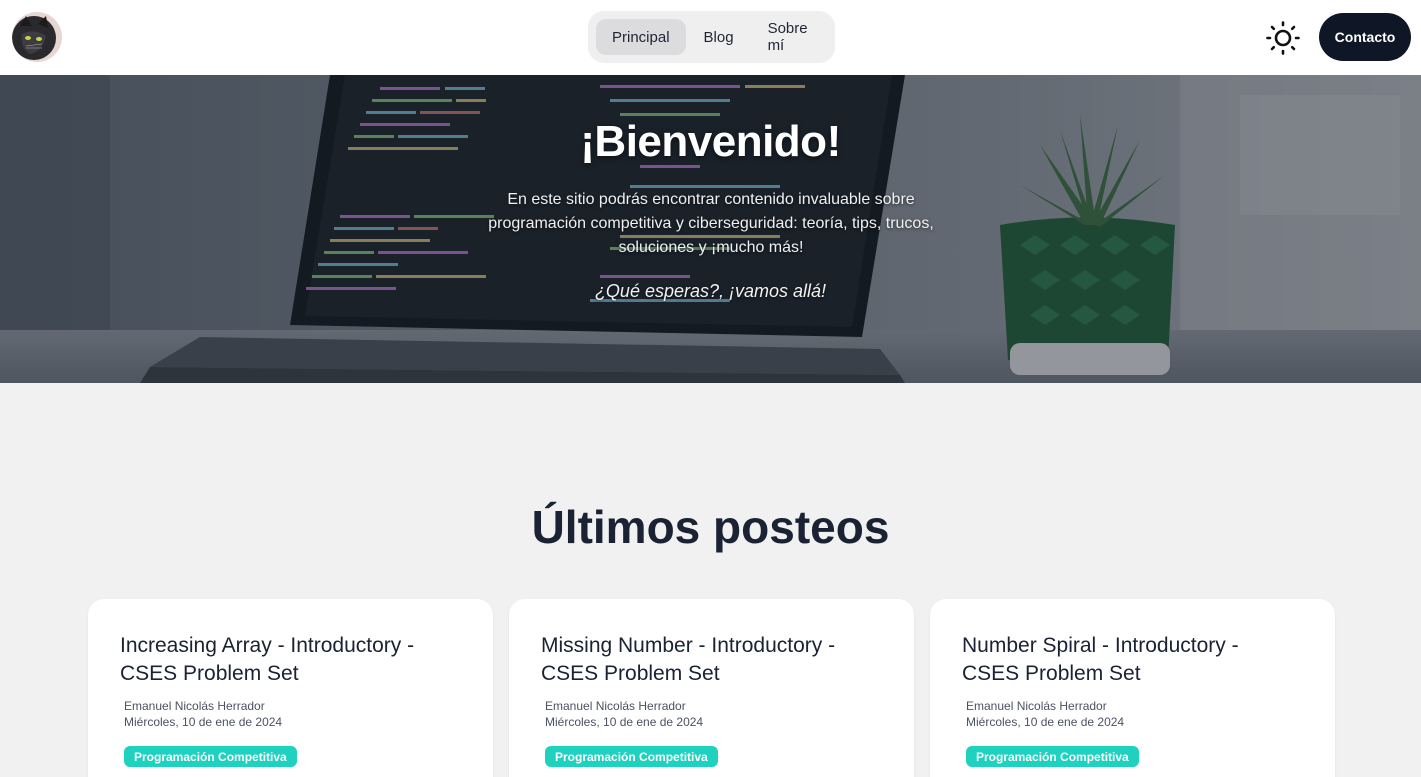 The width and height of the screenshot is (1421, 777). I want to click on nav-item-sobre-mi: Sobre mí, so click(789, 37).